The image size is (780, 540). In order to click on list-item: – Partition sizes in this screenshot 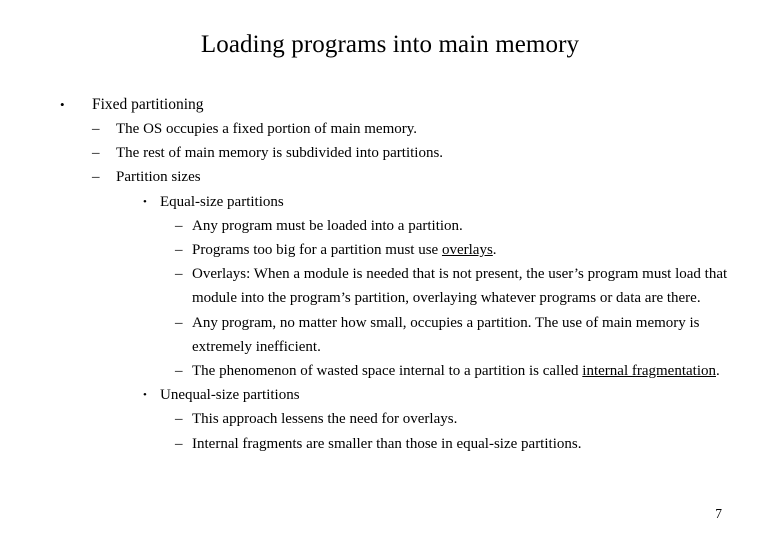, I will do `click(390, 177)`.